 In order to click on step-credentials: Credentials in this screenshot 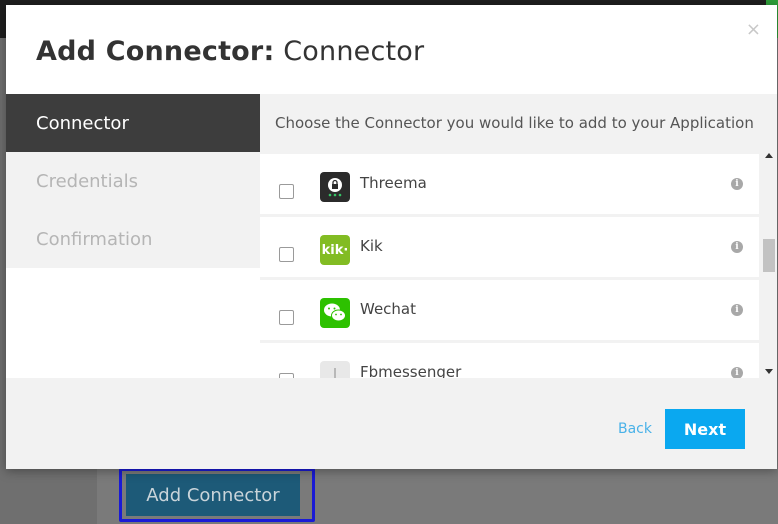, I will do `click(133, 181)`.